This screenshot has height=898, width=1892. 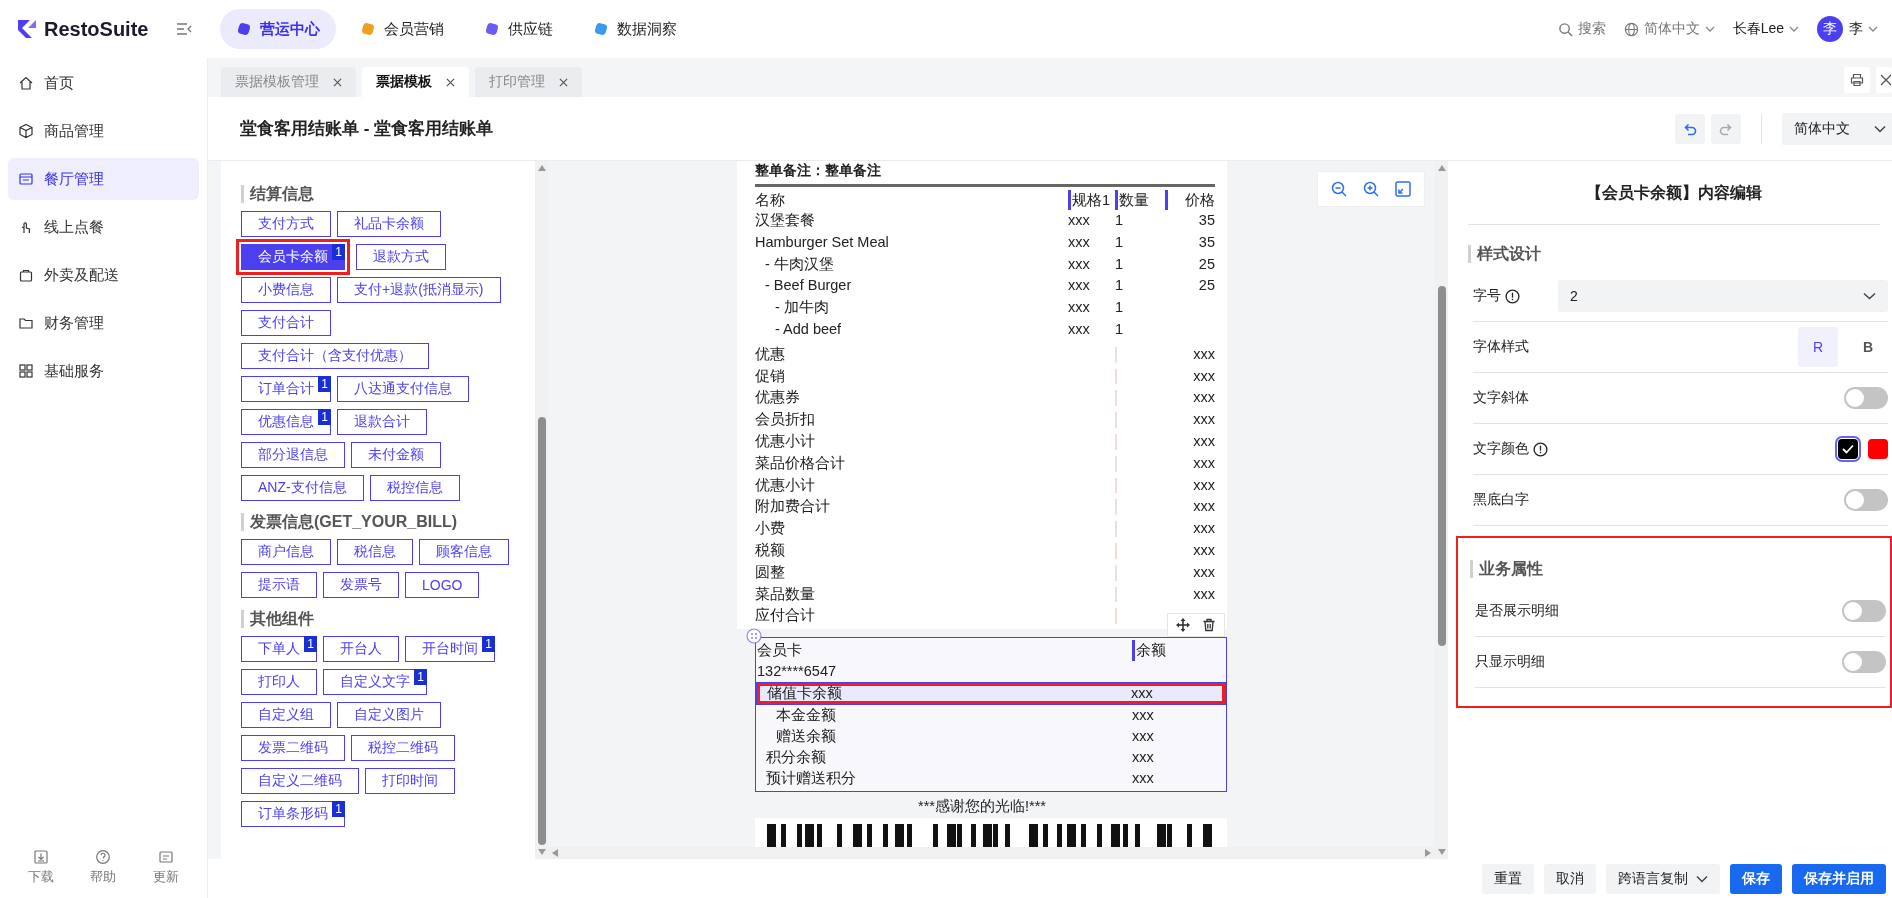 I want to click on sidebar-item: 商品管理, so click(x=103, y=131).